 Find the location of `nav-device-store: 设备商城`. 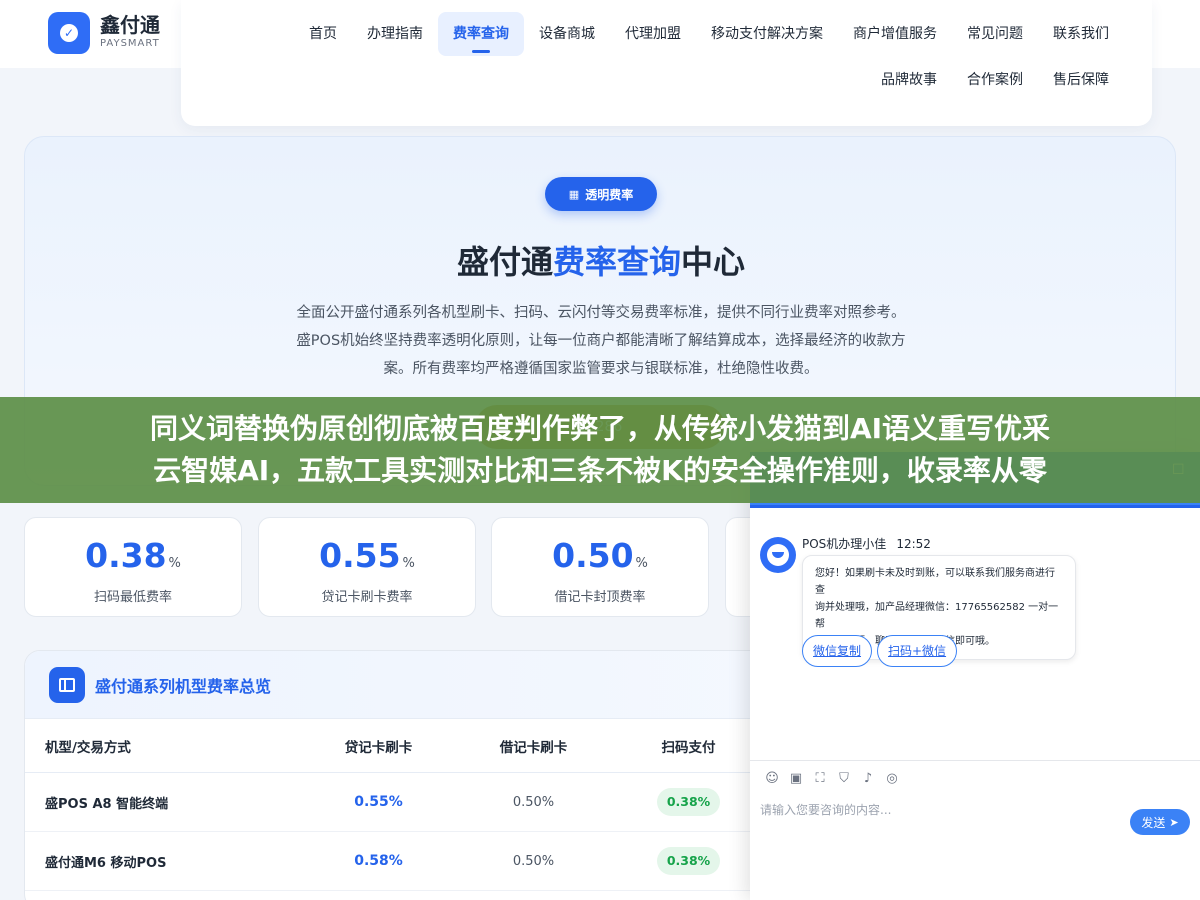

nav-device-store: 设备商城 is located at coordinates (567, 34).